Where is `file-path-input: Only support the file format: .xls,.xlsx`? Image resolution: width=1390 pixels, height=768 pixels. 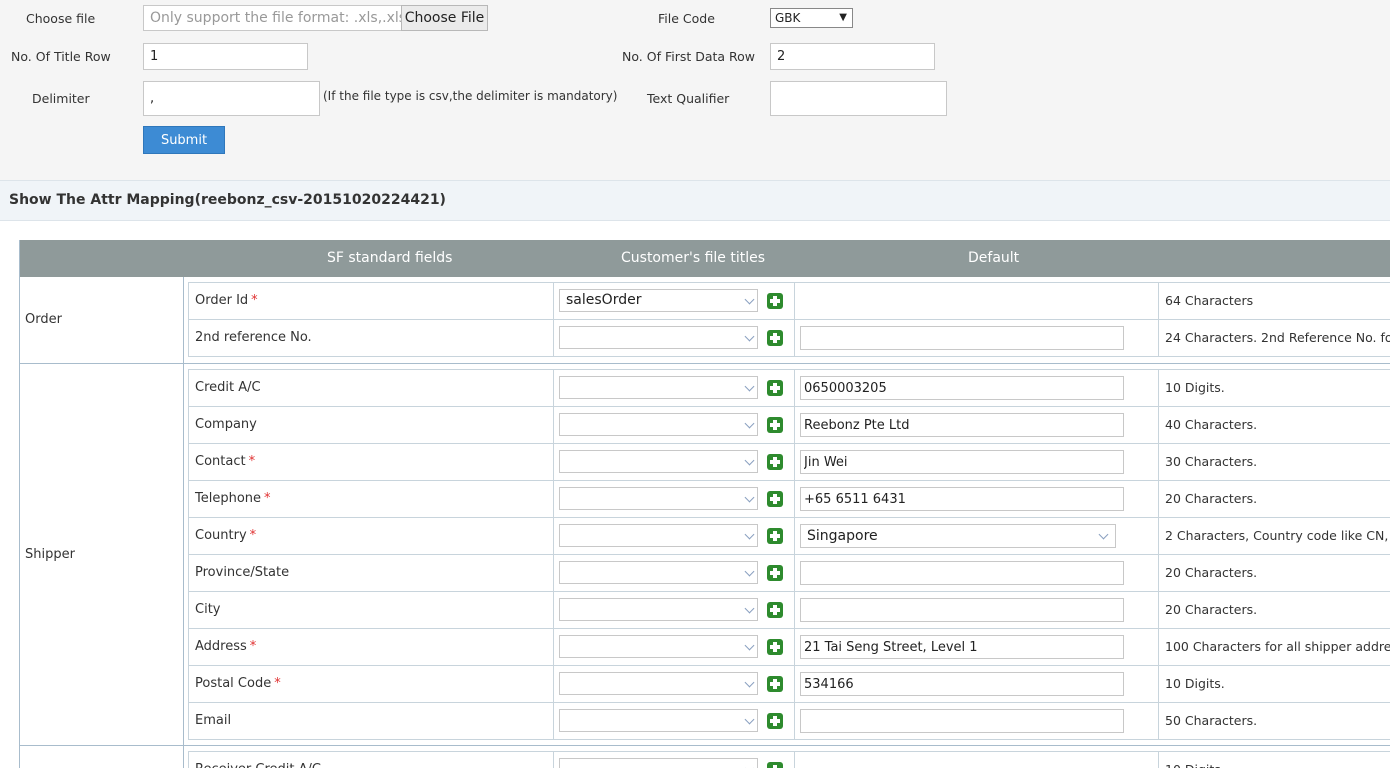
file-path-input: Only support the file format: .xls,.xlsx is located at coordinates (272, 18).